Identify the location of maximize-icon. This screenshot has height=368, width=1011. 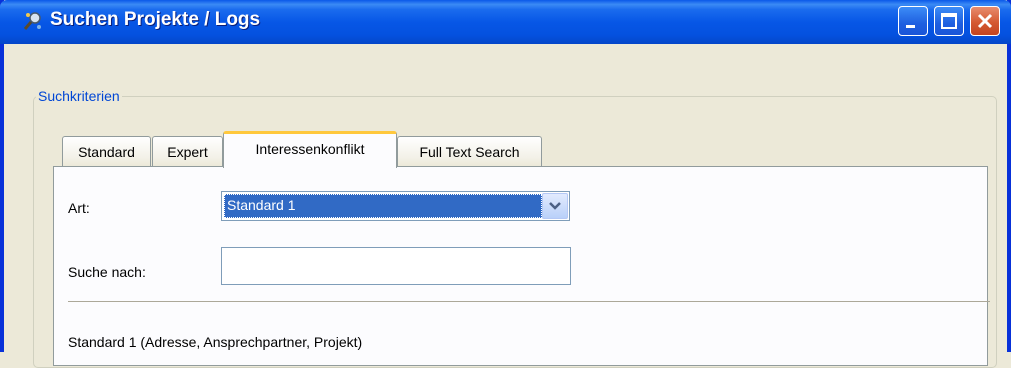
(949, 21).